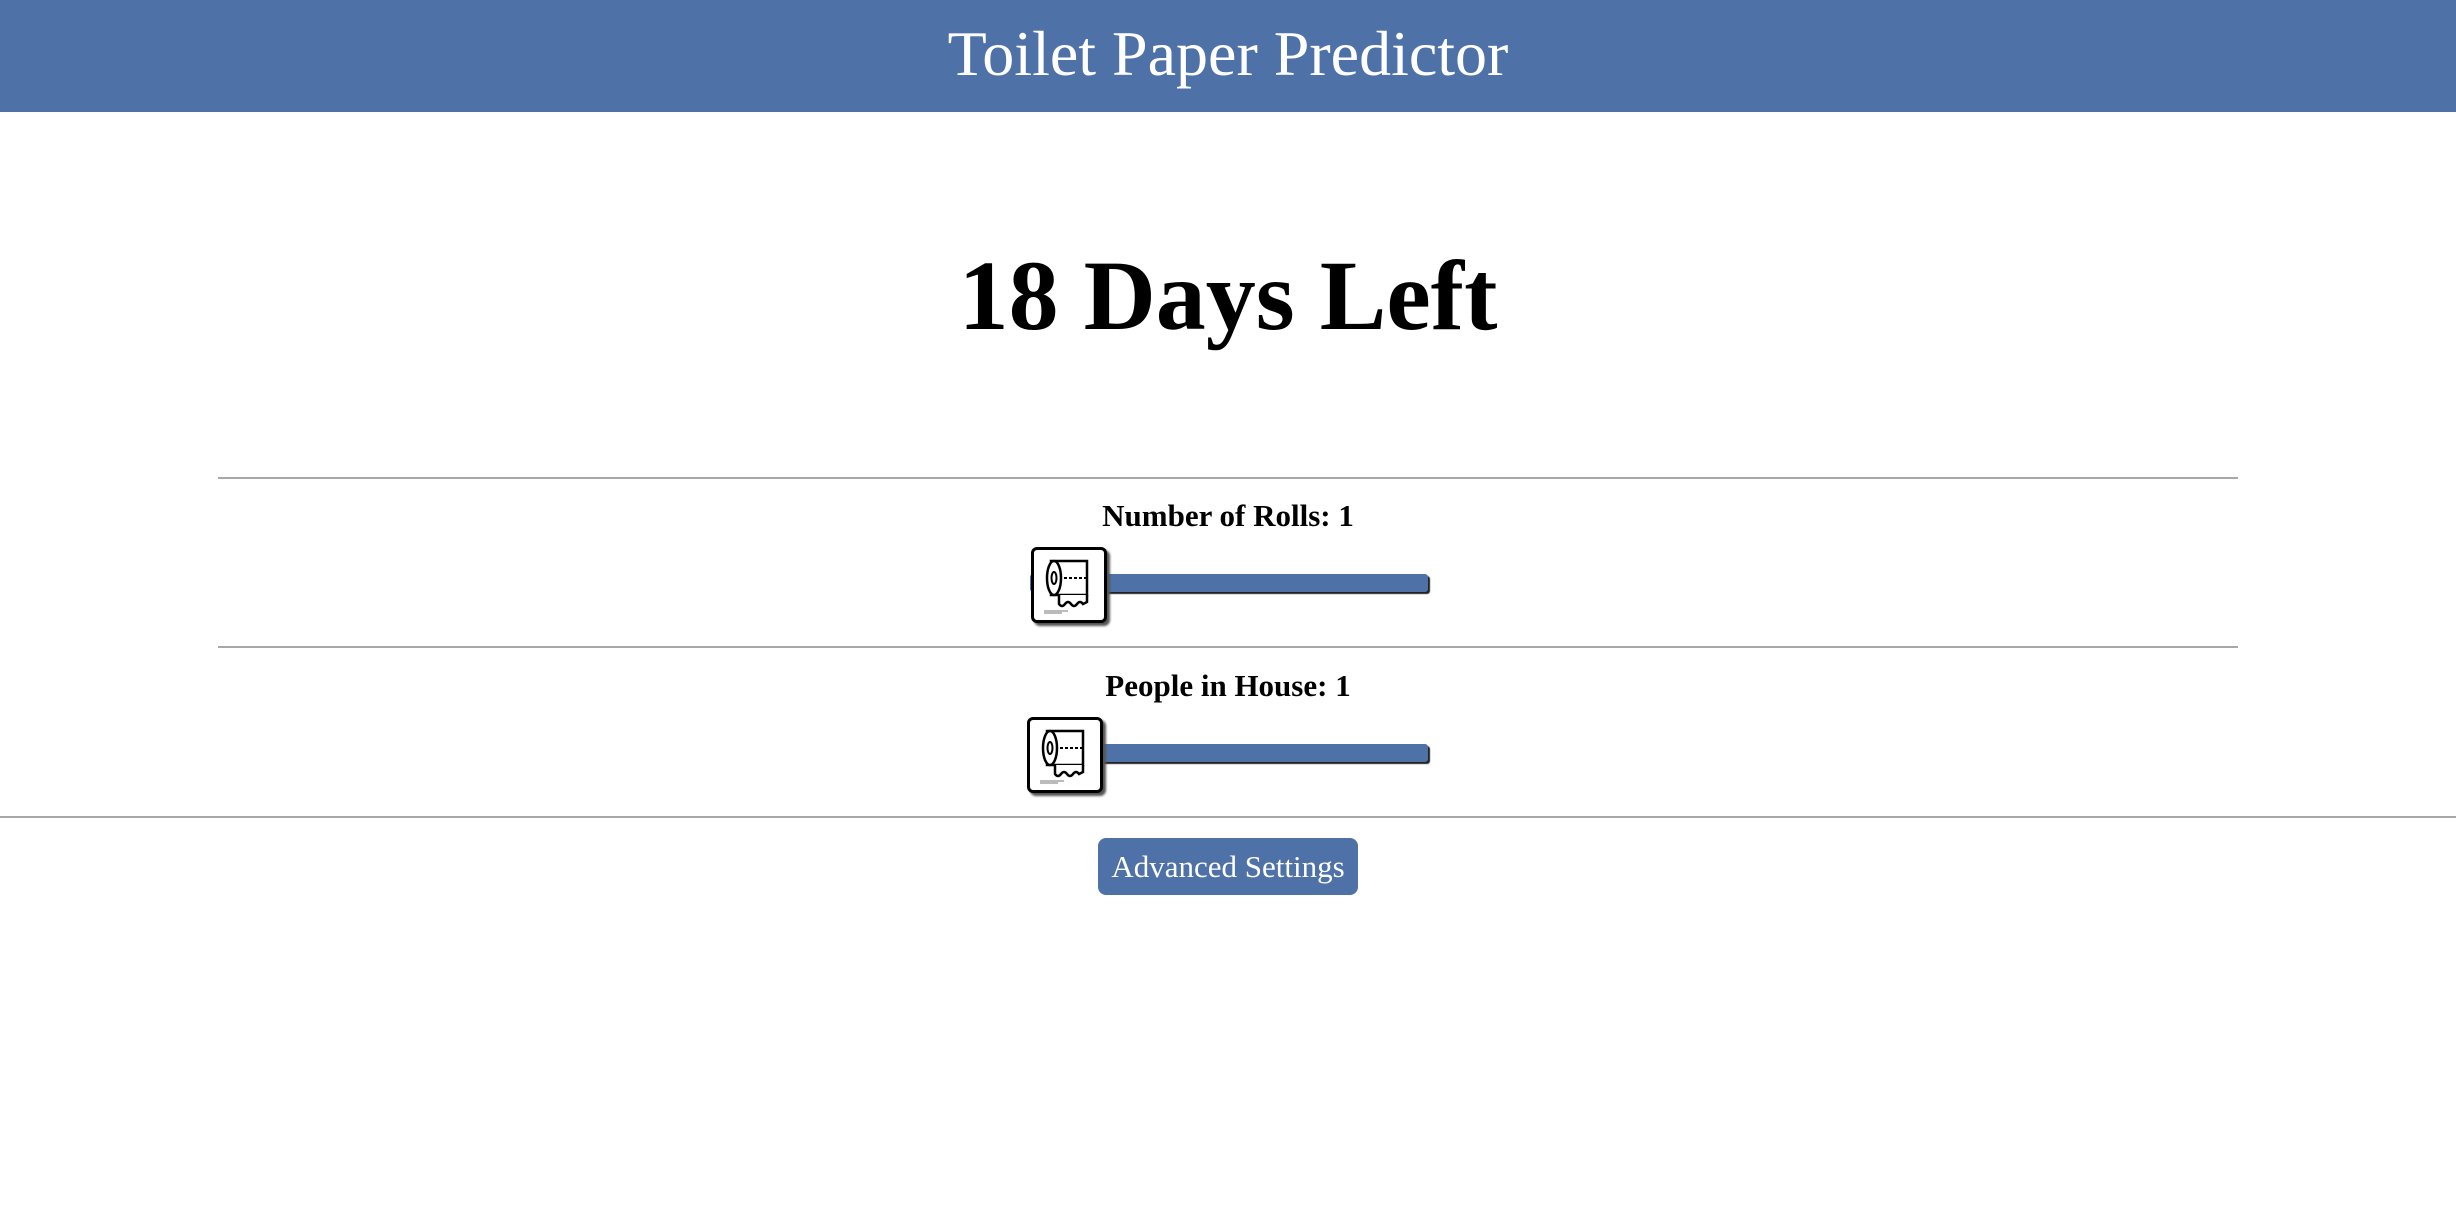 The image size is (2456, 1216). What do you see at coordinates (1228, 685) in the screenshot?
I see `people-label: People in House: 1` at bounding box center [1228, 685].